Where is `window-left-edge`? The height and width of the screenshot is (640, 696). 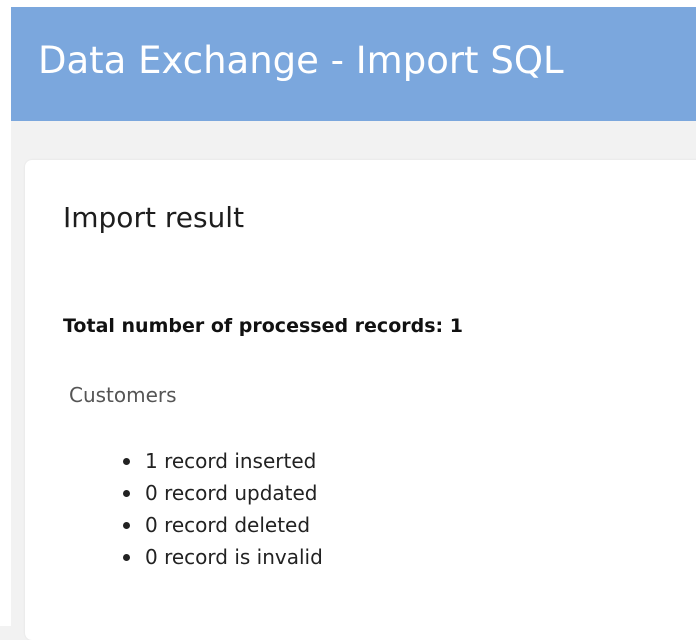 window-left-edge is located at coordinates (5, 313).